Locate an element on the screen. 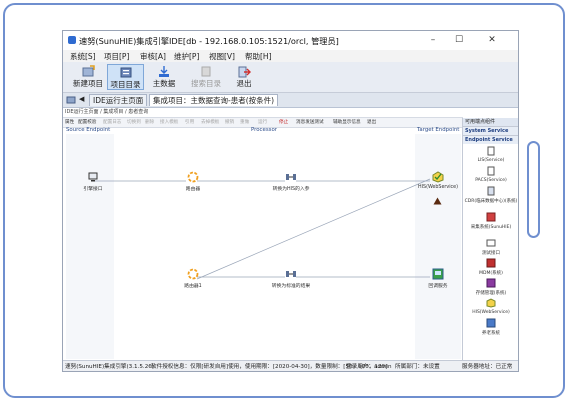 Image resolution: width=570 pixels, height=403 pixels. status-product: 速努(SunuHIE)集成引擎(3.1.5.26) is located at coordinates (109, 367).